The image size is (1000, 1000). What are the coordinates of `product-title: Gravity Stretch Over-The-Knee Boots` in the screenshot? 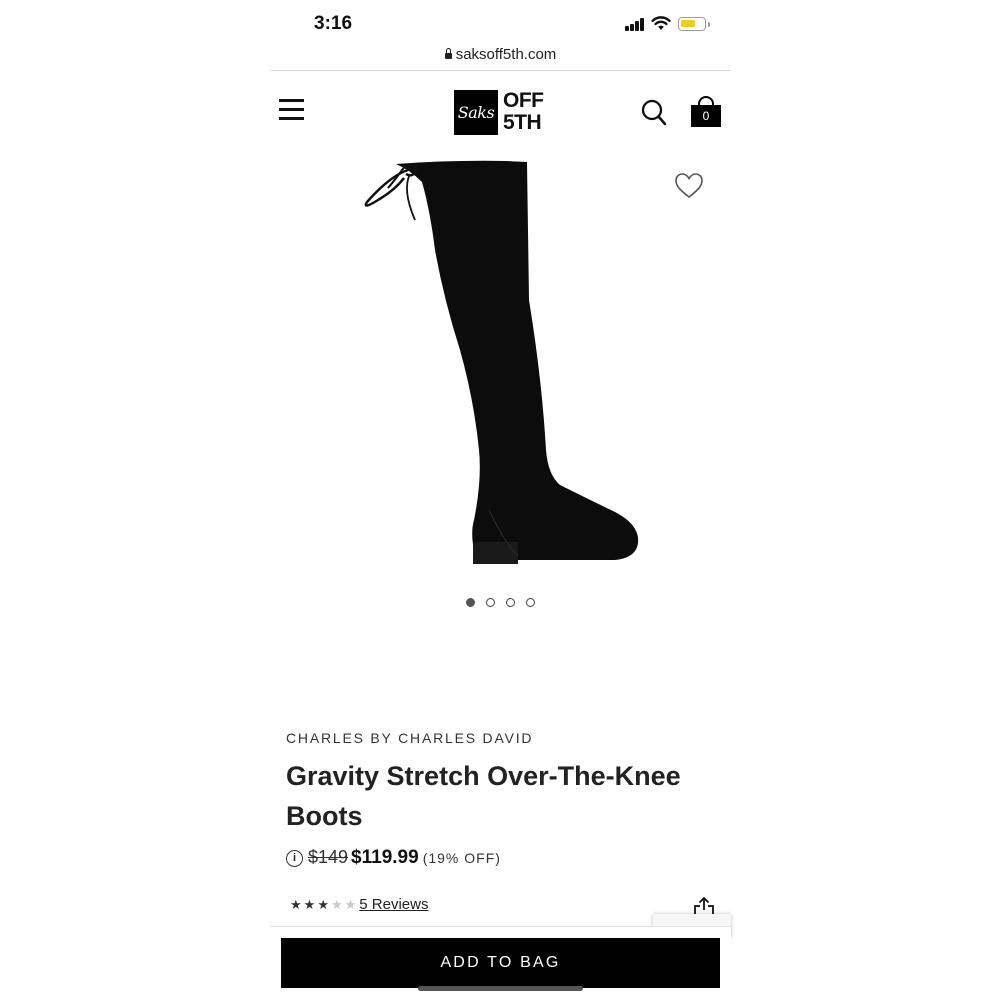 It's located at (483, 796).